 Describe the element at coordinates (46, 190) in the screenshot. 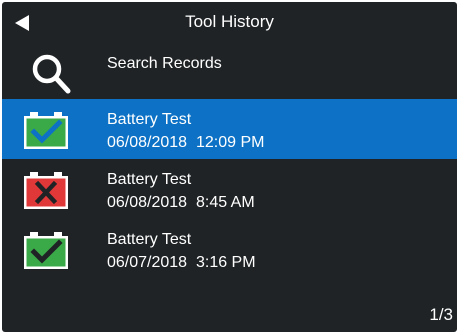

I see `battery-fail-icon` at that location.